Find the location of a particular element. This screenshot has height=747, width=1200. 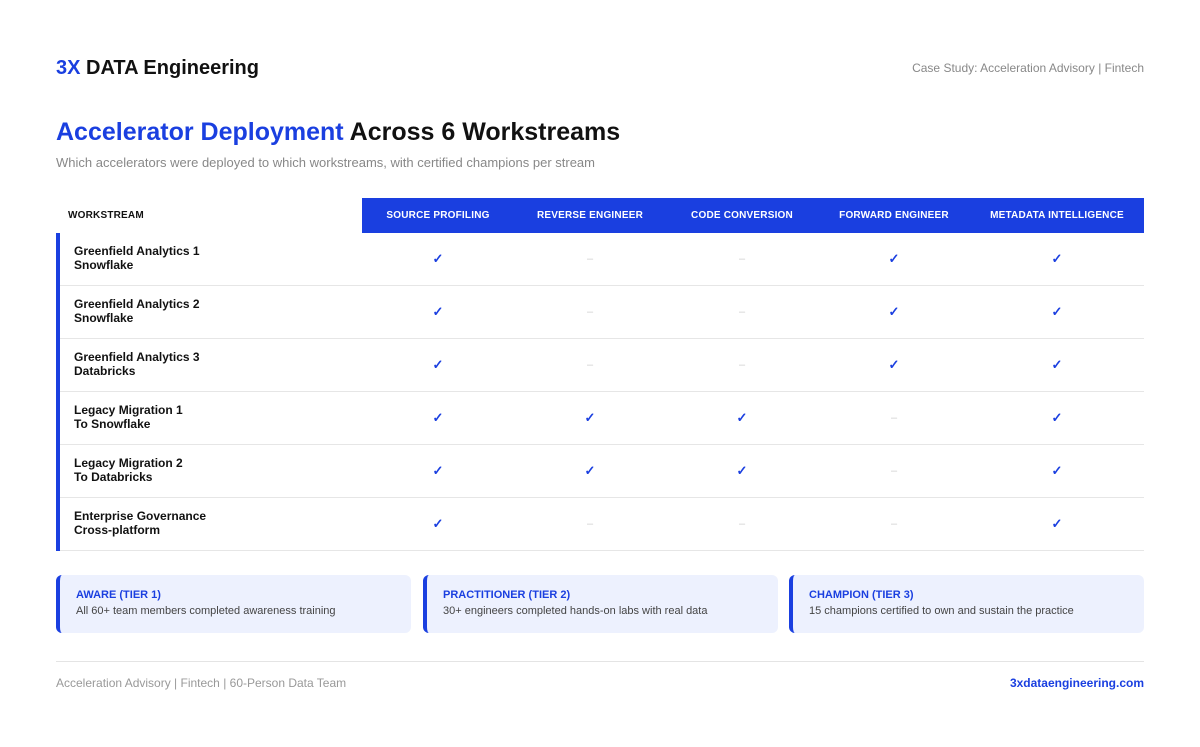

workstream-platform: To Snowflake is located at coordinates (112, 424).